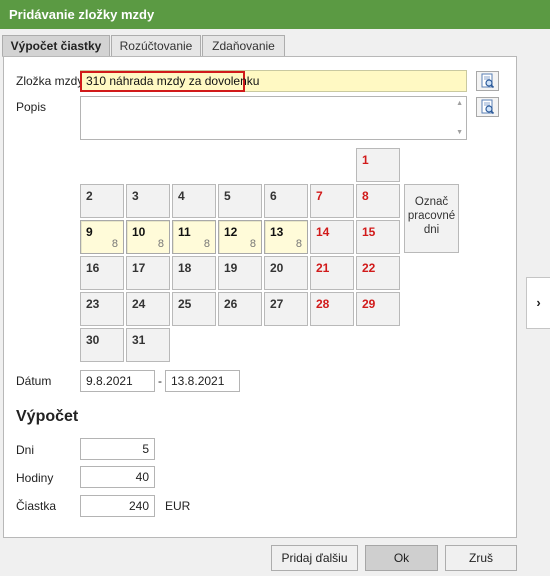 This screenshot has height=576, width=550. What do you see at coordinates (240, 309) in the screenshot?
I see `calendar-day: 26` at bounding box center [240, 309].